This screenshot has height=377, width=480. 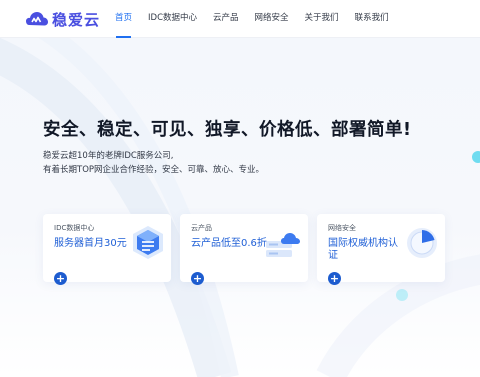 I want to click on card-cloud: 云产品 云产品低至0.6折 +, so click(x=244, y=249).